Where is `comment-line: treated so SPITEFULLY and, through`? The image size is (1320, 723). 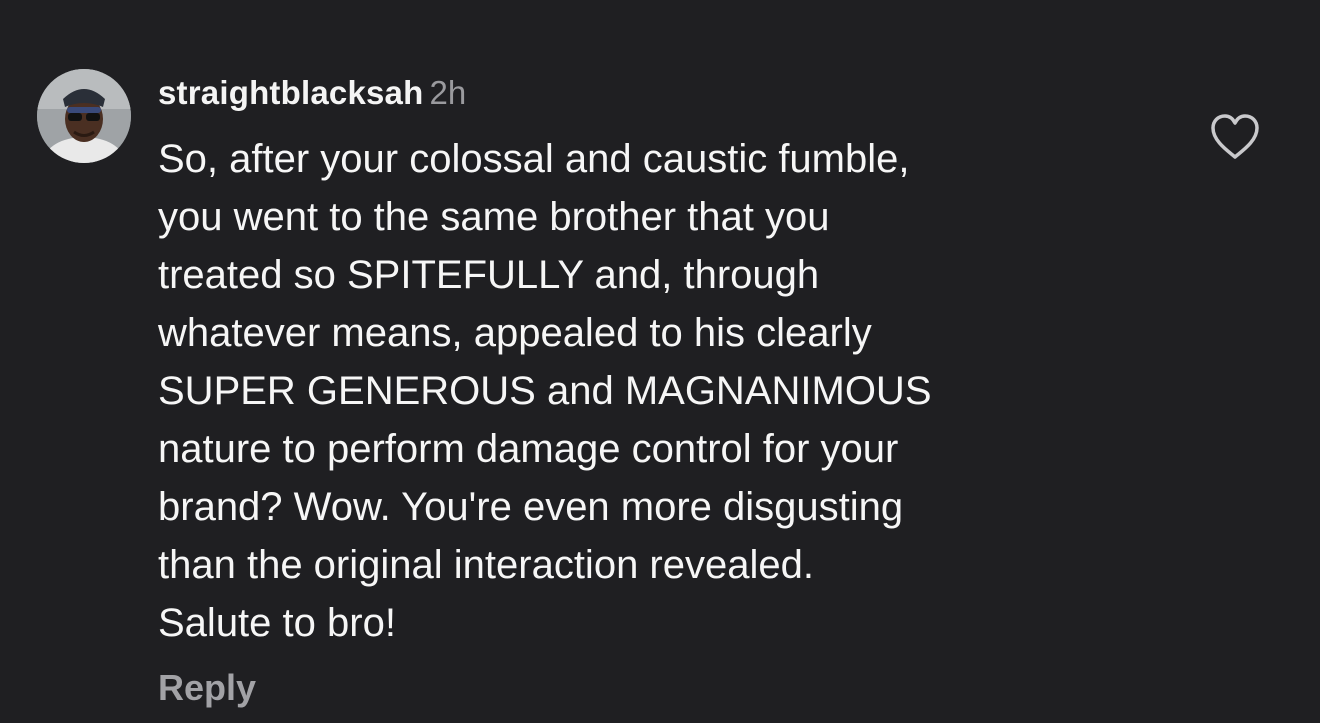
comment-line: treated so SPITEFULLY and, through is located at coordinates (489, 275).